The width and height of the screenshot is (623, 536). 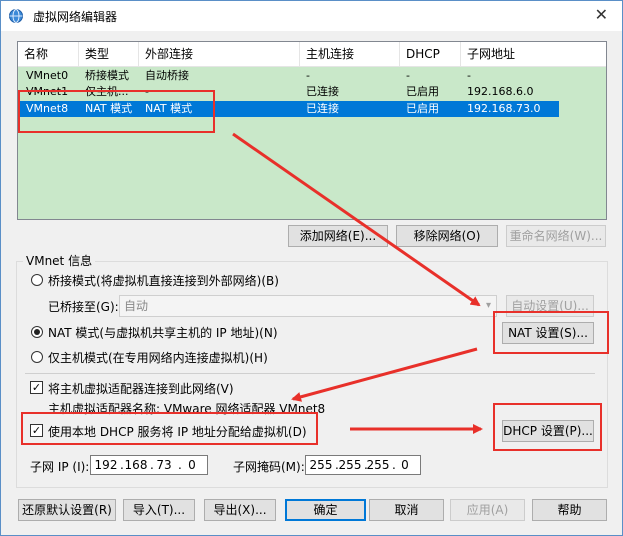 I want to click on annotation-arrow-adapter, so click(x=384, y=374).